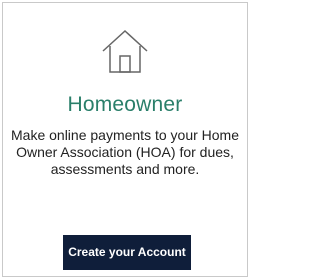 The width and height of the screenshot is (320, 279). I want to click on card-title: Homeowner, so click(125, 104).